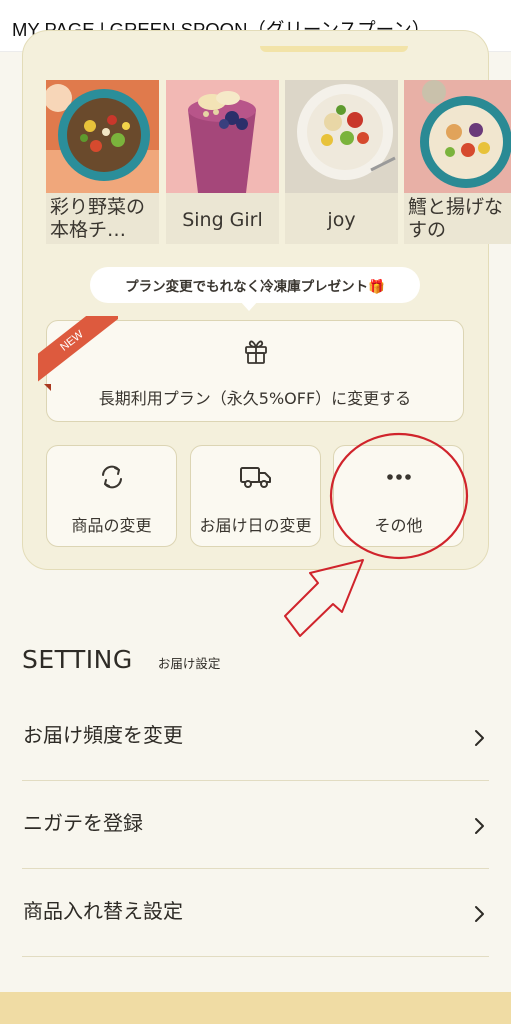 The width and height of the screenshot is (511, 1024). What do you see at coordinates (324, 598) in the screenshot?
I see `annotation-arrow` at bounding box center [324, 598].